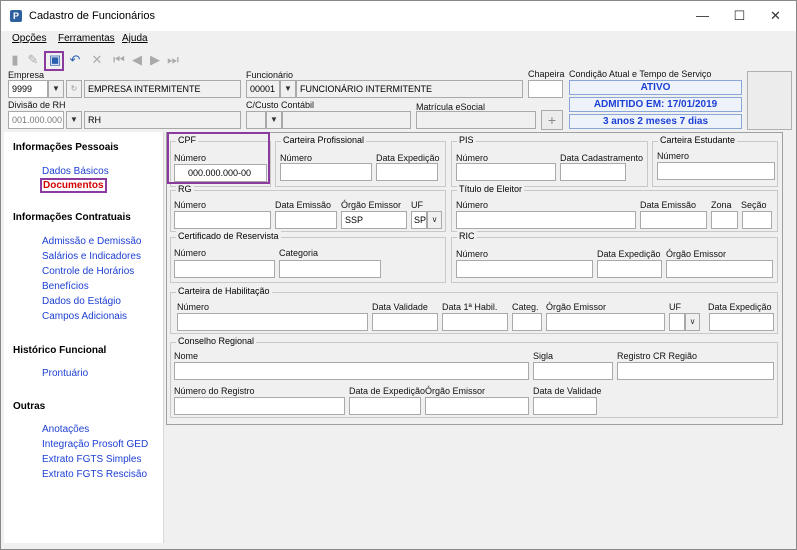 The height and width of the screenshot is (550, 797). What do you see at coordinates (546, 220) in the screenshot?
I see `titulo-numero-input` at bounding box center [546, 220].